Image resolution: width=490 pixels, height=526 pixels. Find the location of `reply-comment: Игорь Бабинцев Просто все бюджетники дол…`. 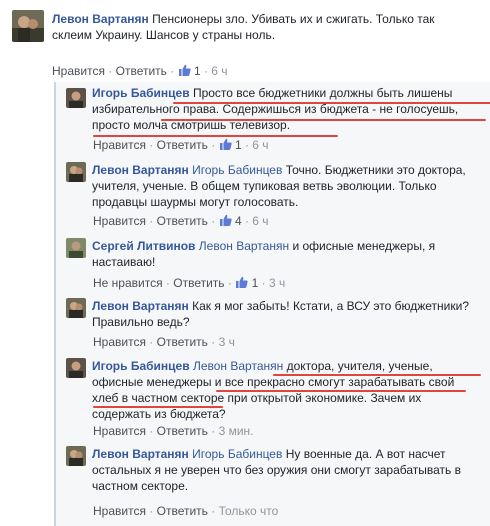

reply-comment: Игорь Бабинцев Просто все бюджетники дол… is located at coordinates (273, 118).